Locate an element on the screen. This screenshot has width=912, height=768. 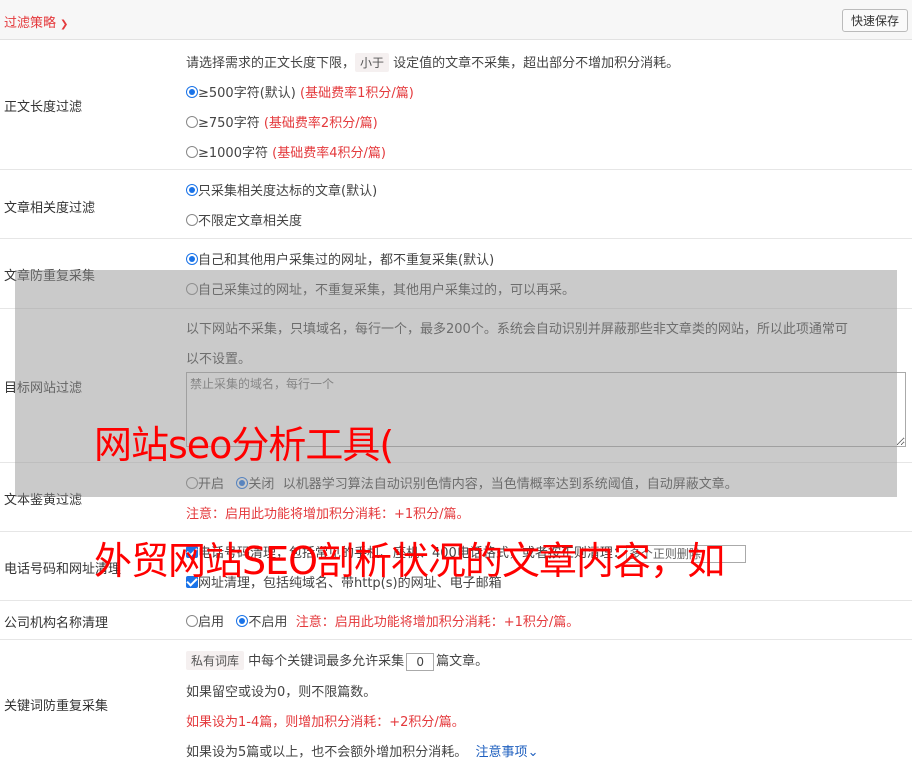
relevance-row: 文章相关度过滤 只采集相关度达标的文章(默认) 不限定文章相关度 is located at coordinates (456, 204).